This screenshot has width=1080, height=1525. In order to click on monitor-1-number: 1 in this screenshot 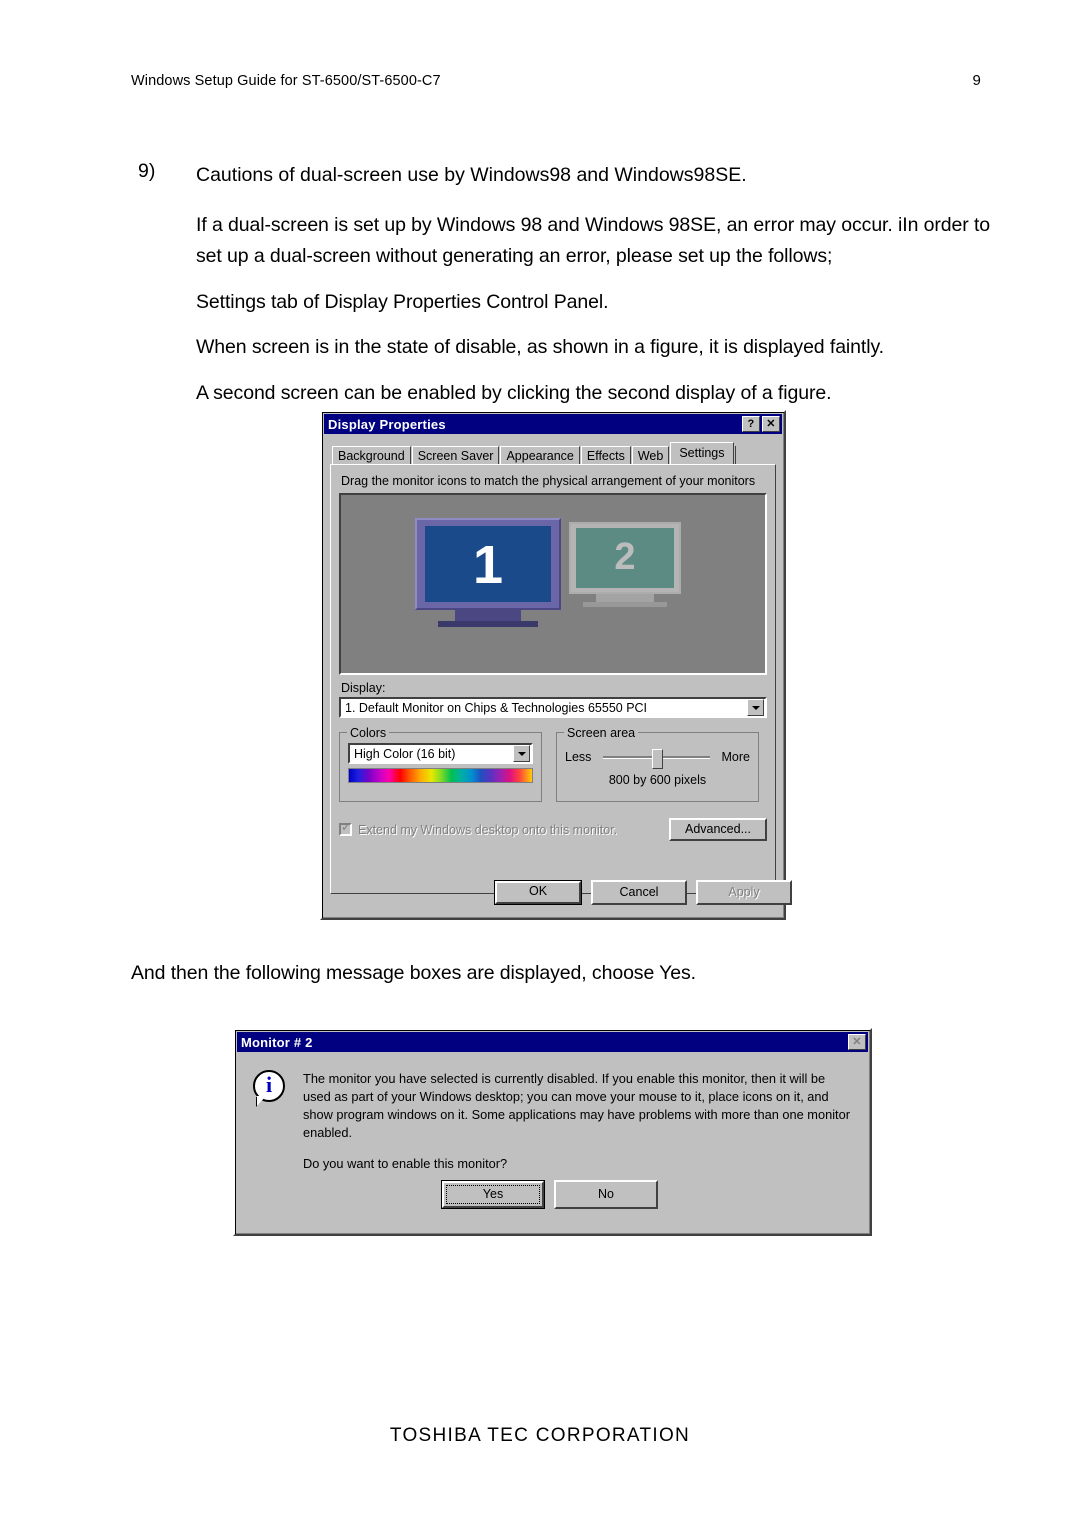, I will do `click(488, 564)`.